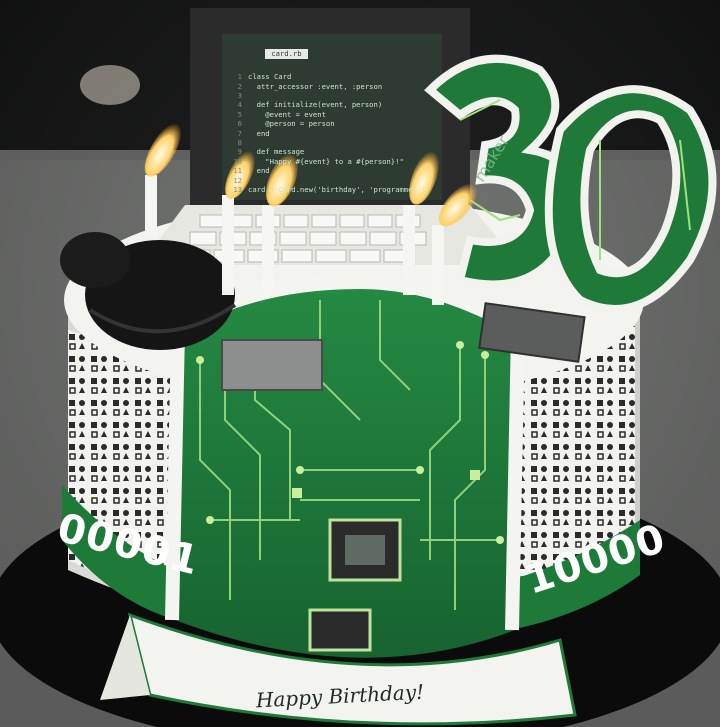 This screenshot has height=727, width=720. Describe the element at coordinates (332, 114) in the screenshot. I see `code-line: 5 @event = event` at that location.